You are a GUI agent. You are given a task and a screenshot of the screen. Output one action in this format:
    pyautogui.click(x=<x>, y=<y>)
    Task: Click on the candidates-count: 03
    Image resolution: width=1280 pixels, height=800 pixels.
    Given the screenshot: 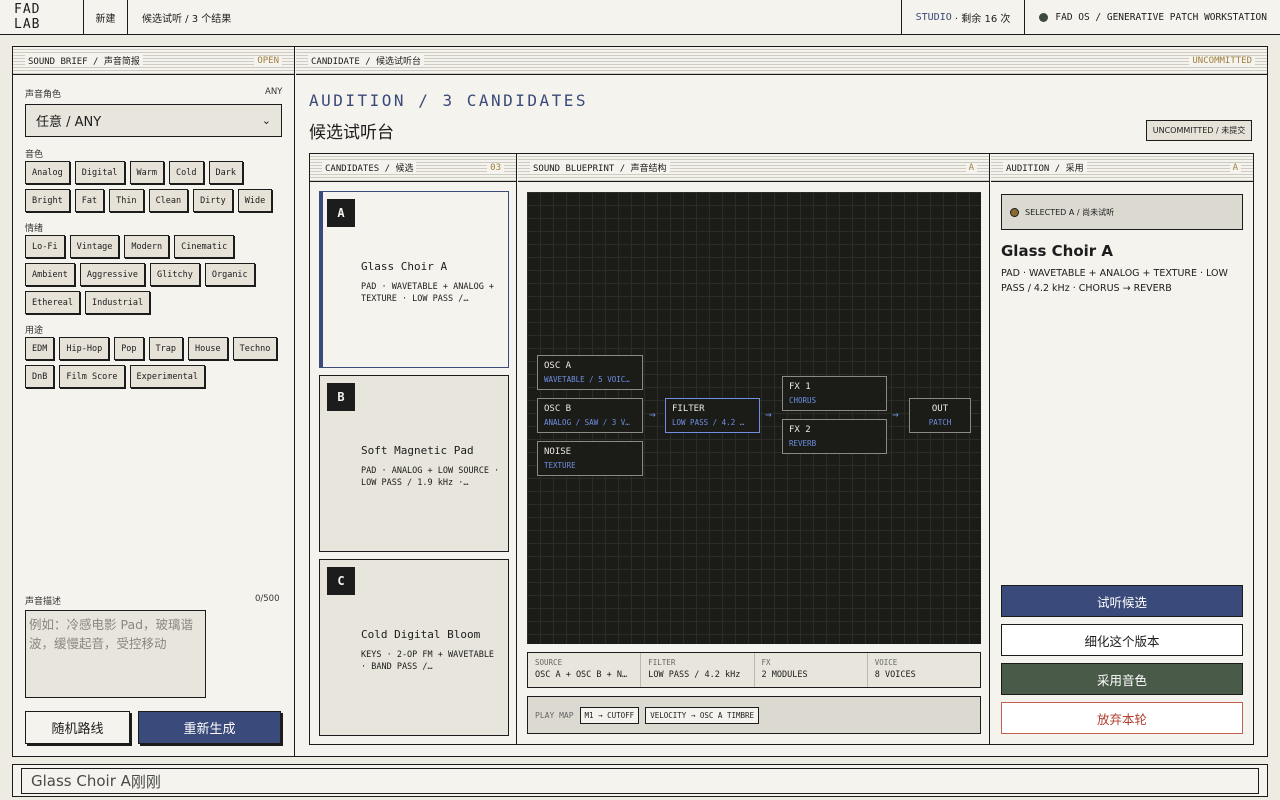 What is the action you would take?
    pyautogui.click(x=495, y=167)
    